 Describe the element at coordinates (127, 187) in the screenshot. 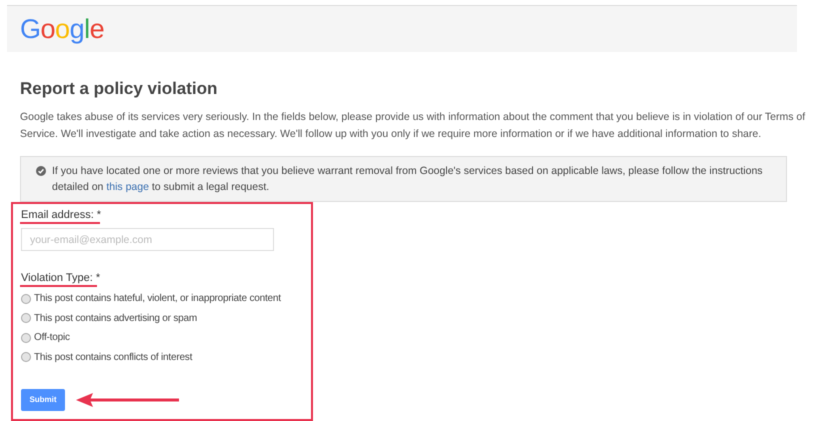

I see `this-page-link: this page` at that location.